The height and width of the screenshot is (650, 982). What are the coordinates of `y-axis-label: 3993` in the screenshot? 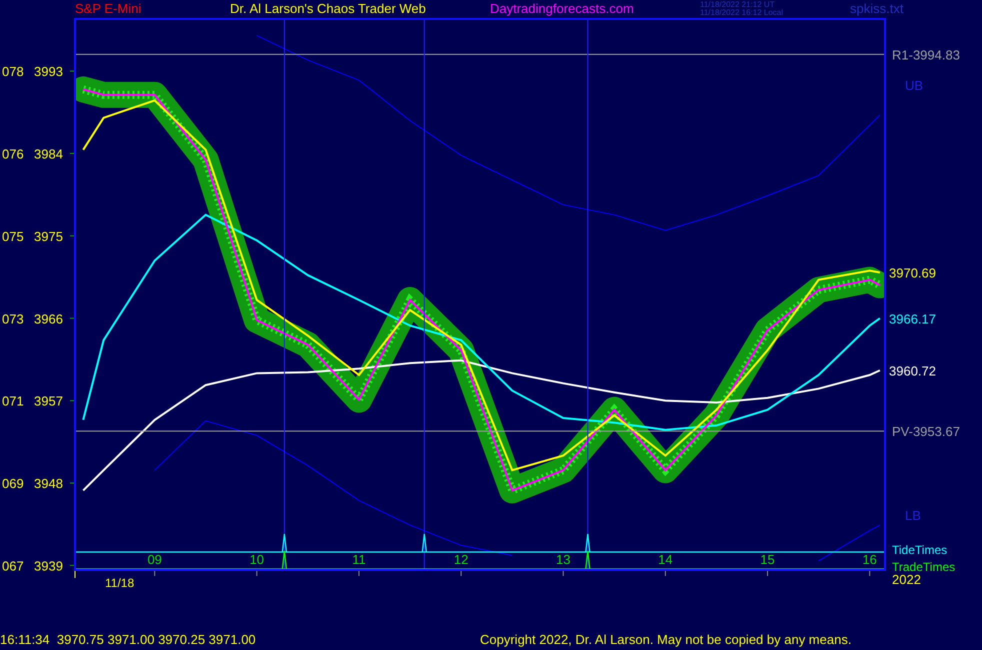 It's located at (48, 72).